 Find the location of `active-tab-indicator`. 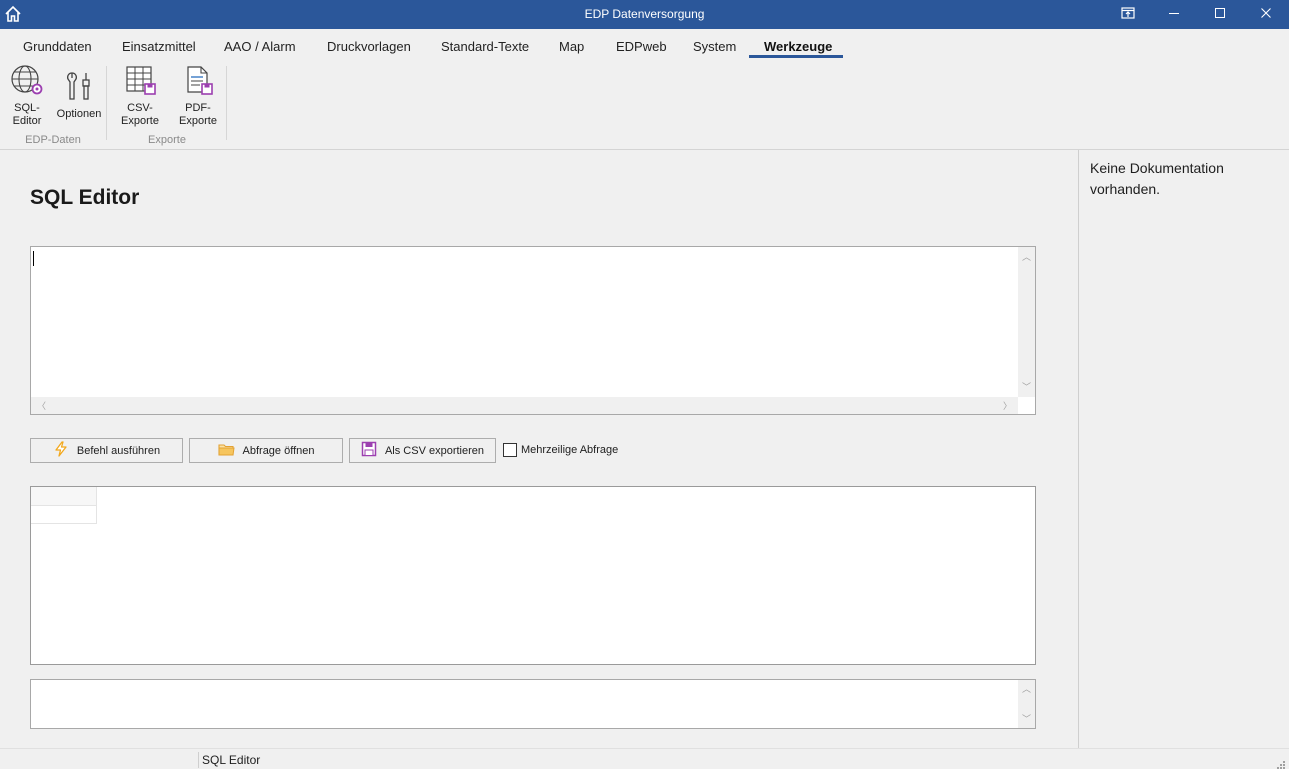

active-tab-indicator is located at coordinates (796, 56).